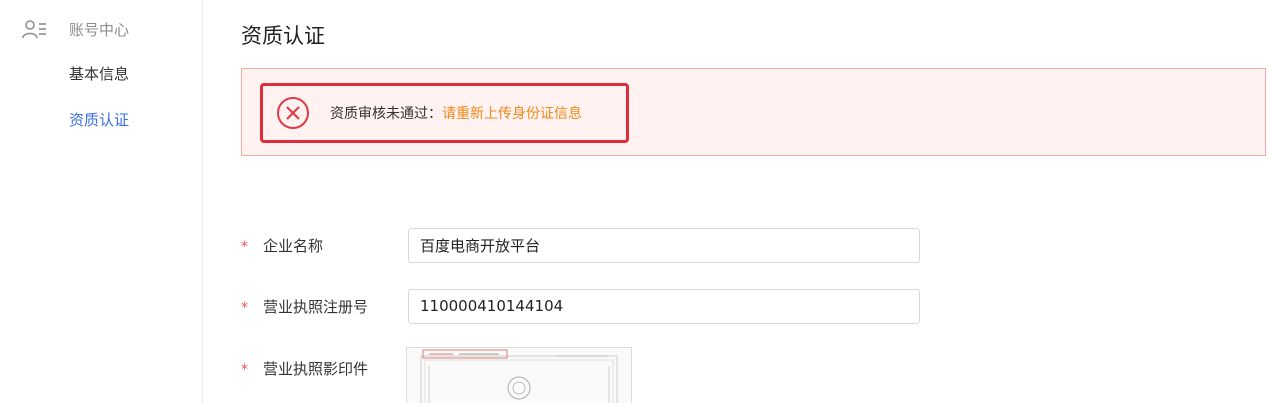 The width and height of the screenshot is (1269, 403). I want to click on reupload-id-link: 请重新上传身份证信息, so click(512, 113).